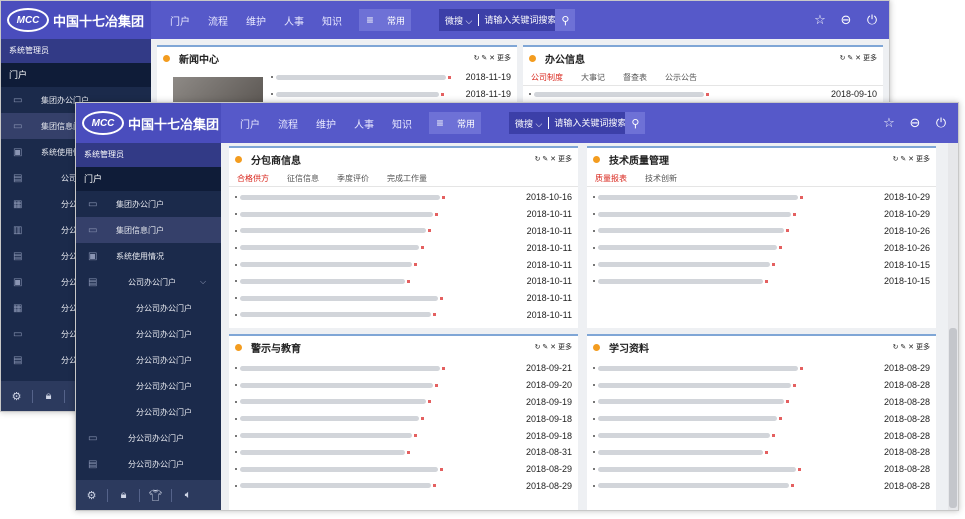 This screenshot has width=965, height=519. I want to click on list-item: 2018-09-21, so click(403, 368).